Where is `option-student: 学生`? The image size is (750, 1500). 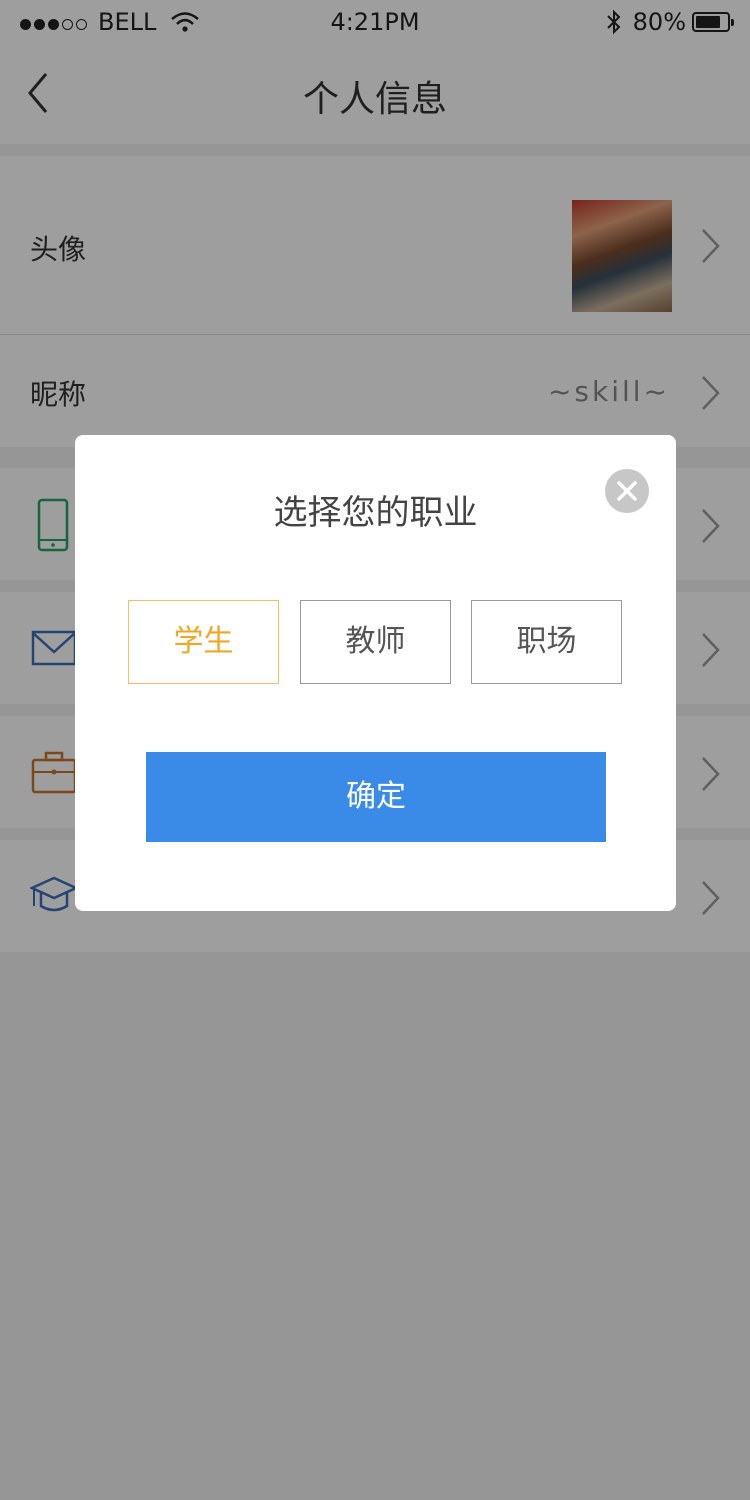
option-student: 学生 is located at coordinates (203, 642).